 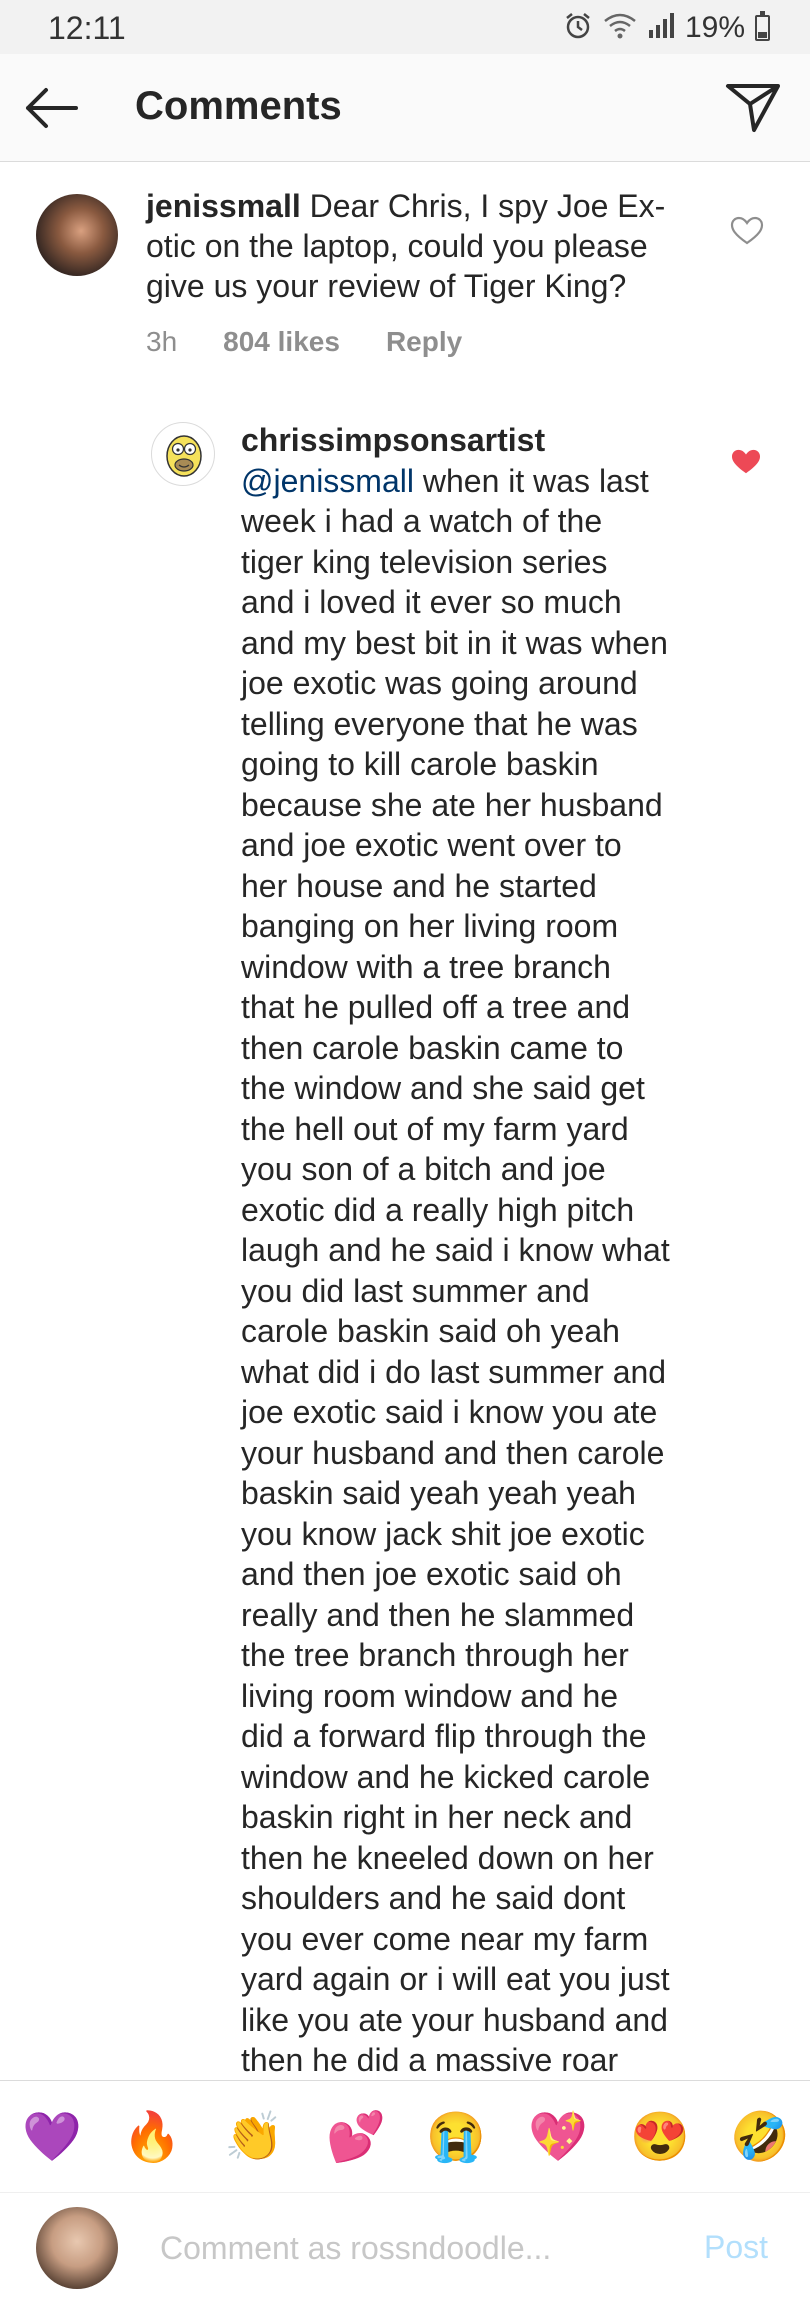 What do you see at coordinates (661, 28) in the screenshot?
I see `signal-icon` at bounding box center [661, 28].